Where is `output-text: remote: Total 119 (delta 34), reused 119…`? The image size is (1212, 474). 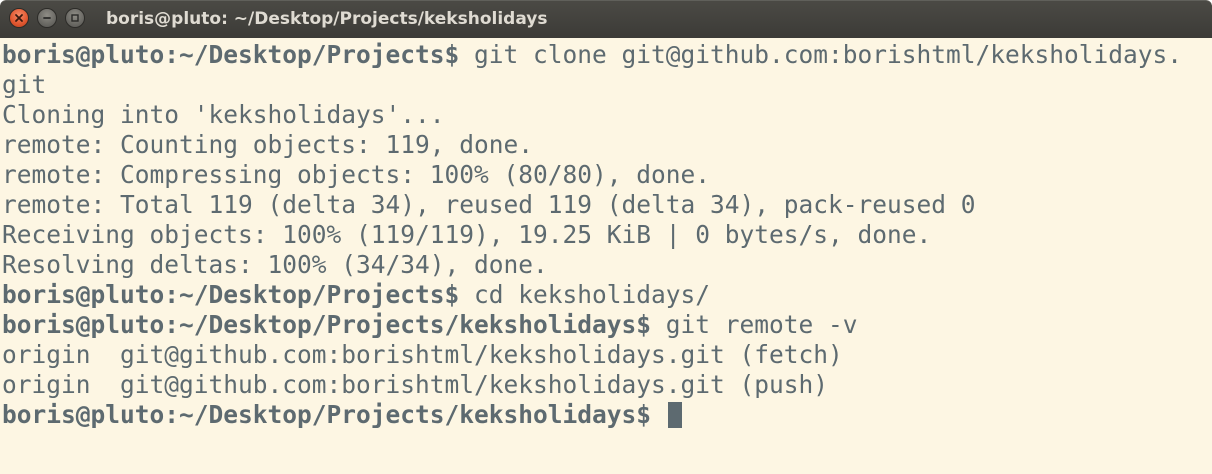 output-text: remote: Total 119 (delta 34), reused 119… is located at coordinates (489, 204).